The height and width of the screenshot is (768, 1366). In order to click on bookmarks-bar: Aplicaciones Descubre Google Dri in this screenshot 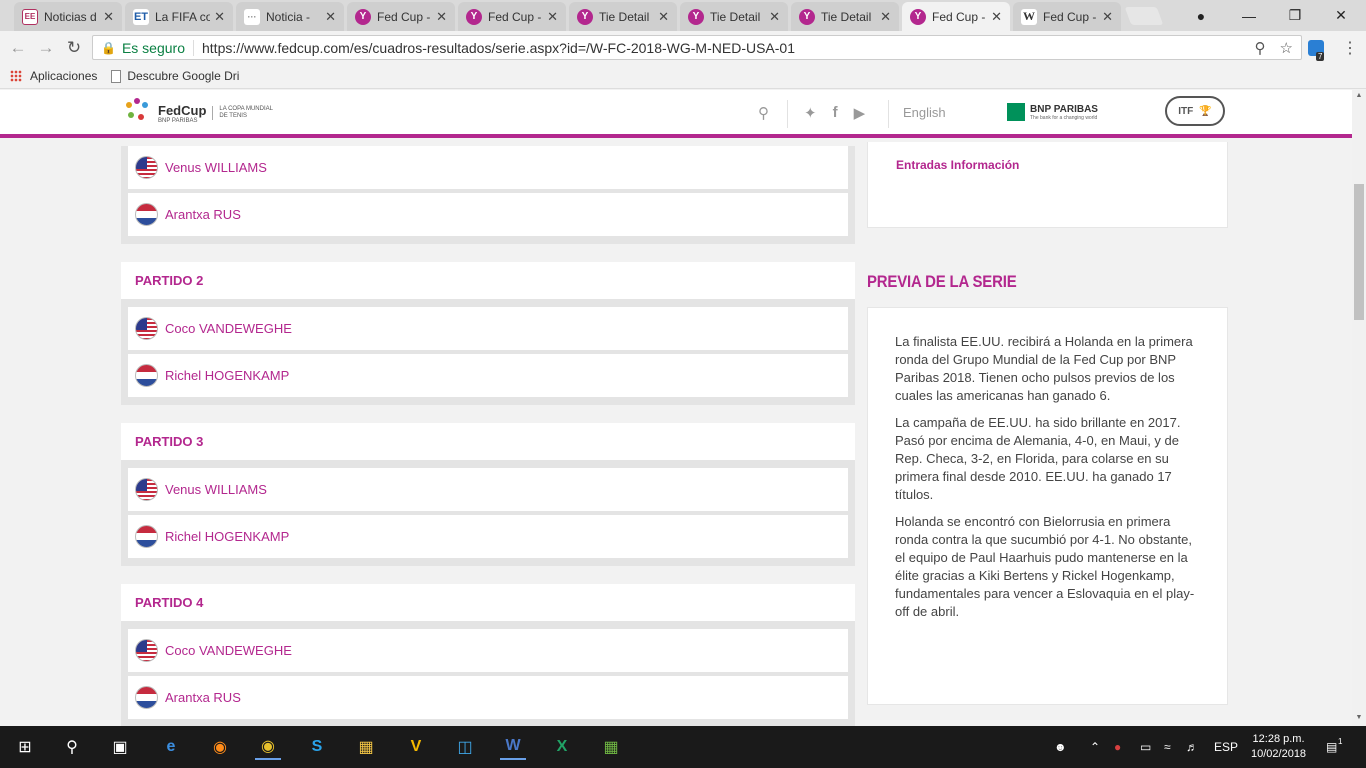, I will do `click(683, 76)`.